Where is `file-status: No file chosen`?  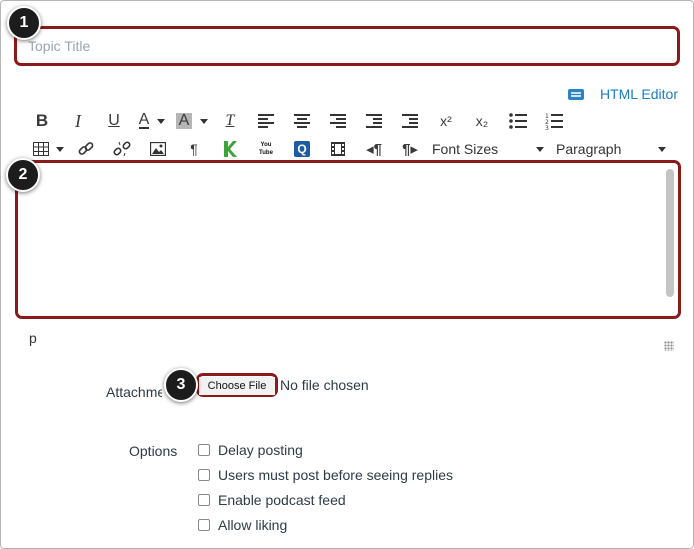 file-status: No file chosen is located at coordinates (324, 385).